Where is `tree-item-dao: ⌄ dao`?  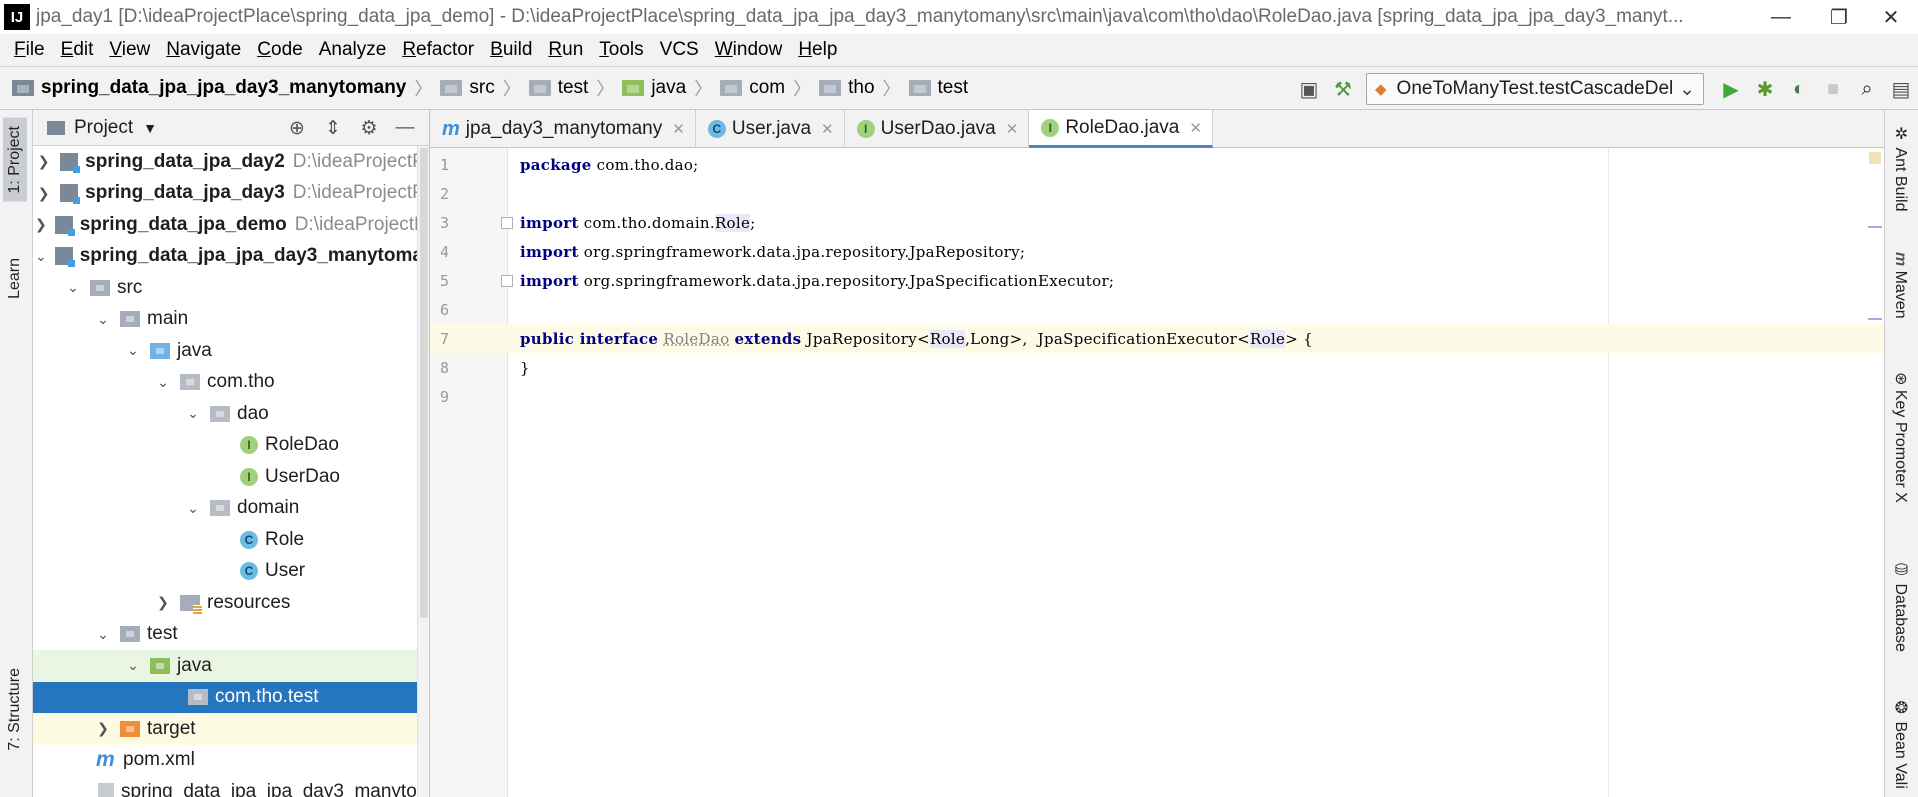 tree-item-dao: ⌄ dao is located at coordinates (231, 414).